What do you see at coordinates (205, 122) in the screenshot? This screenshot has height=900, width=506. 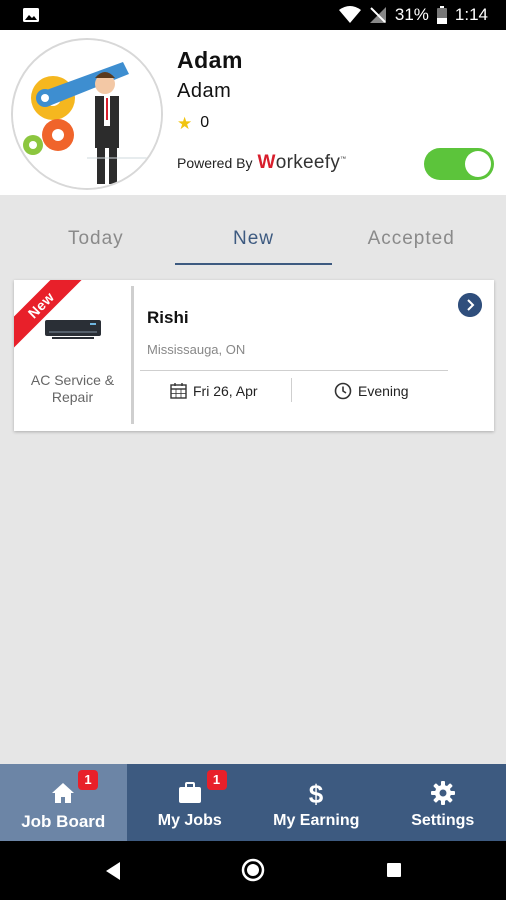 I see `rating-value: 0` at bounding box center [205, 122].